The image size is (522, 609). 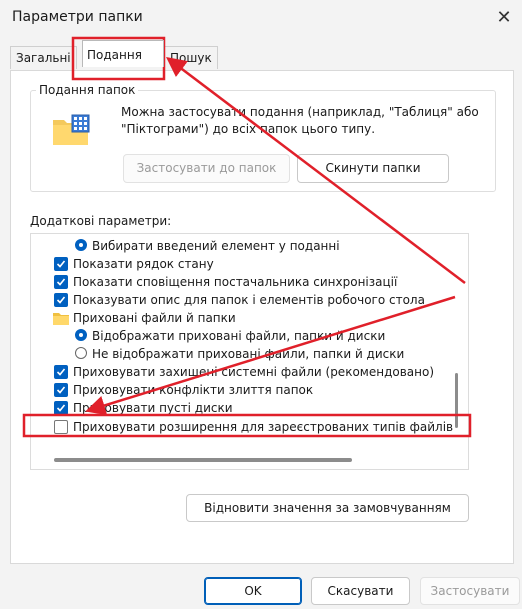 I want to click on highlight-box, so click(x=247, y=425).